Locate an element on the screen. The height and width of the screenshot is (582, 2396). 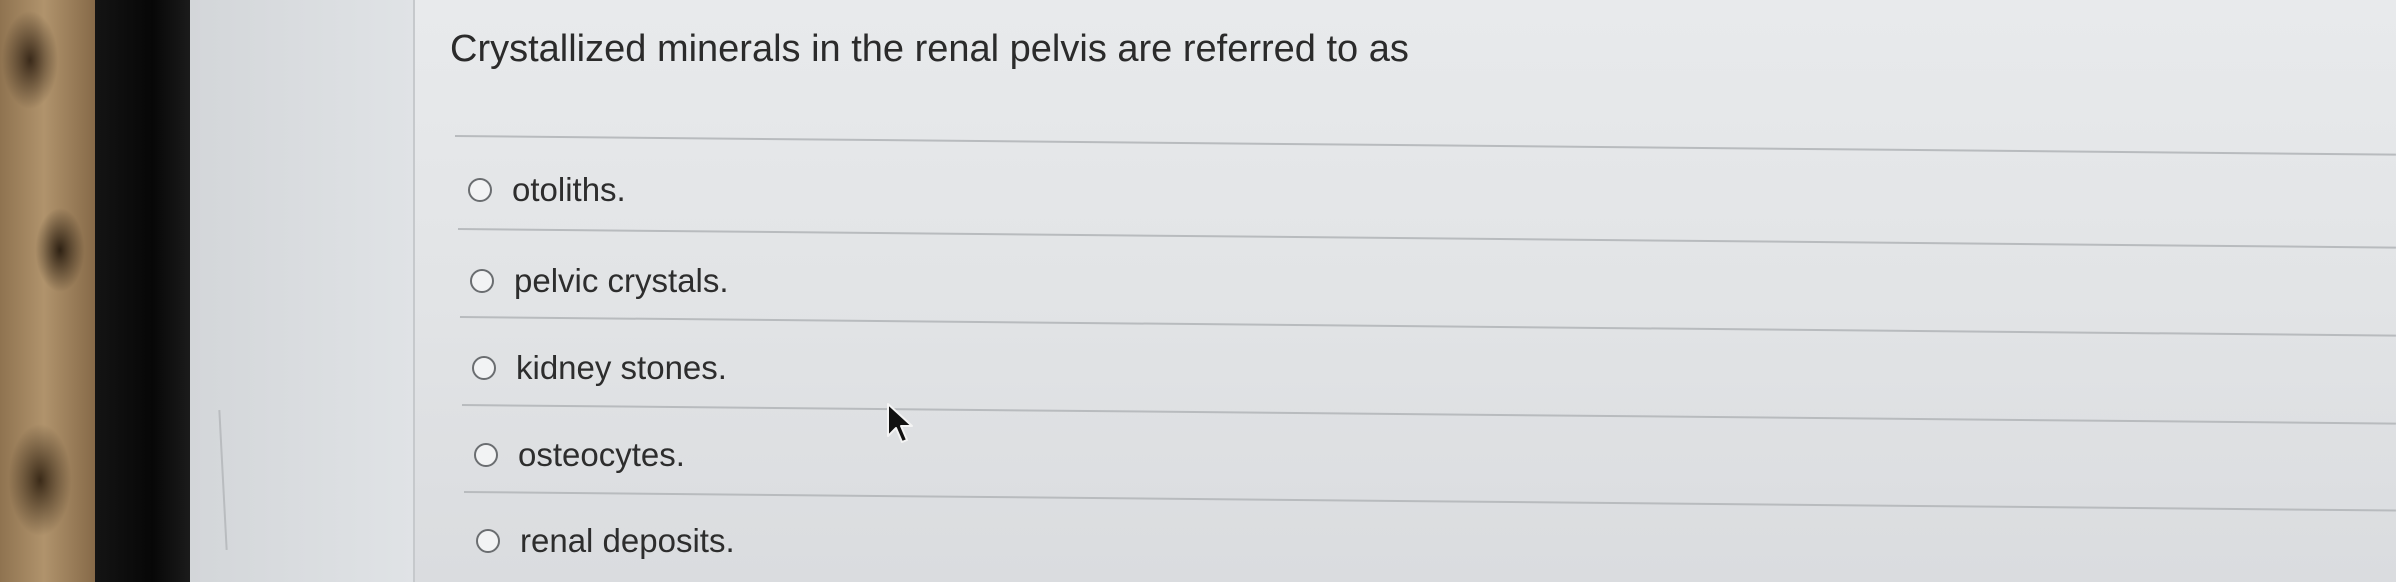
sidebar-edge-line is located at coordinates (223, 480).